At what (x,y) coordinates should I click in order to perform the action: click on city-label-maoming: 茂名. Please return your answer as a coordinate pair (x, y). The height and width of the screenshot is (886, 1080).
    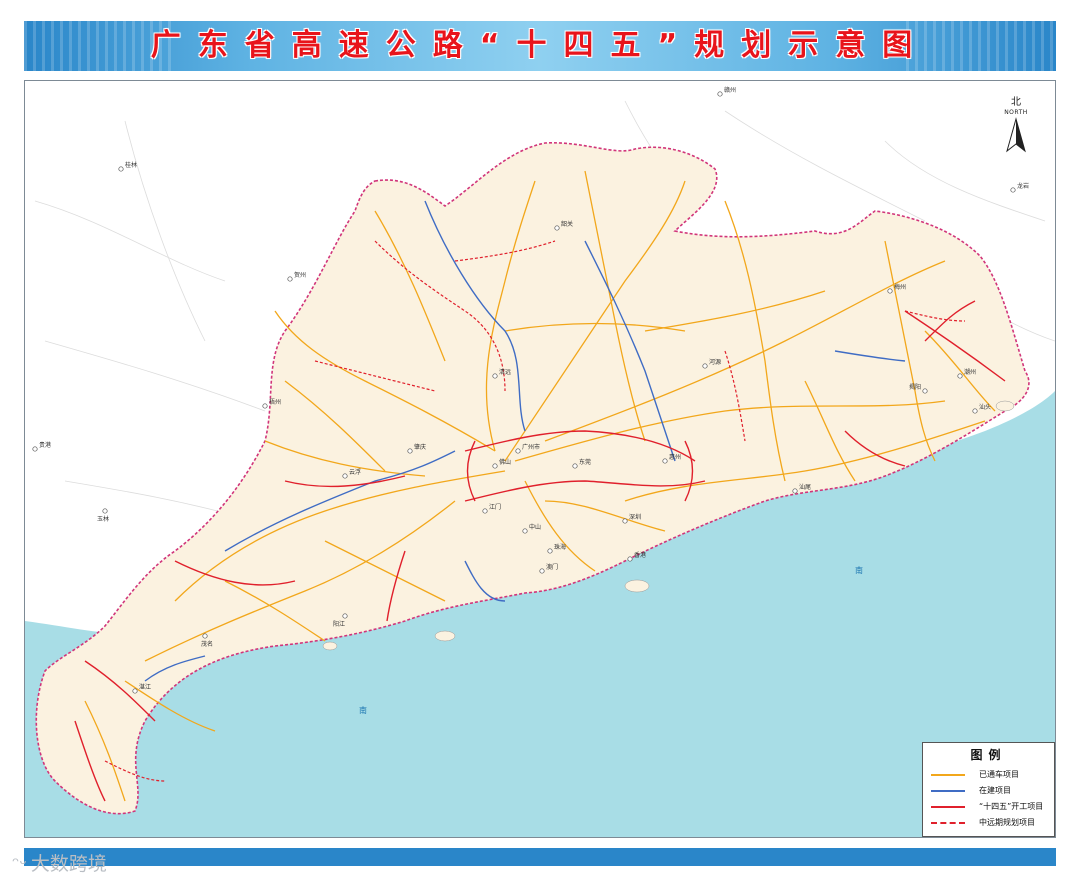
    Looking at the image, I should click on (207, 644).